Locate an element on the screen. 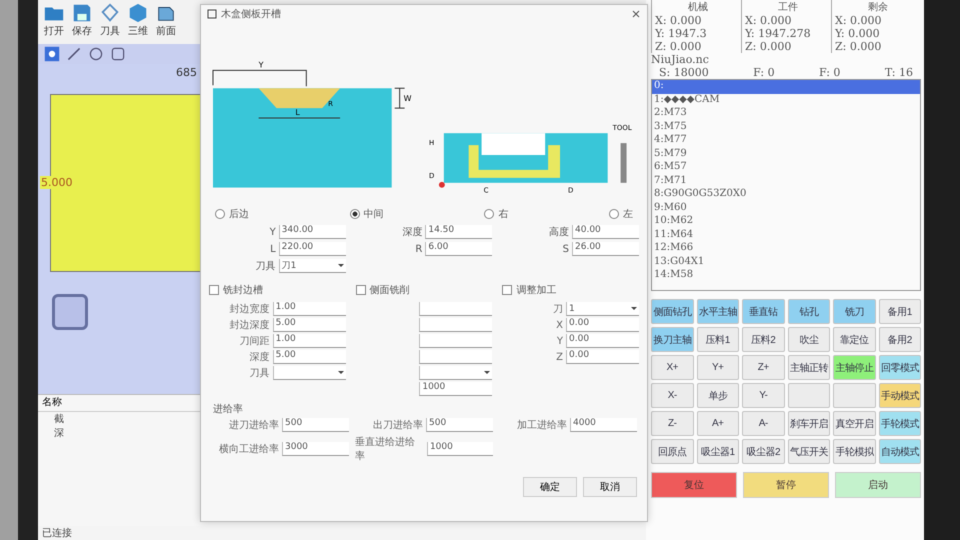 This screenshot has height=540, width=960. control-button: 吸尘器2 is located at coordinates (763, 451).